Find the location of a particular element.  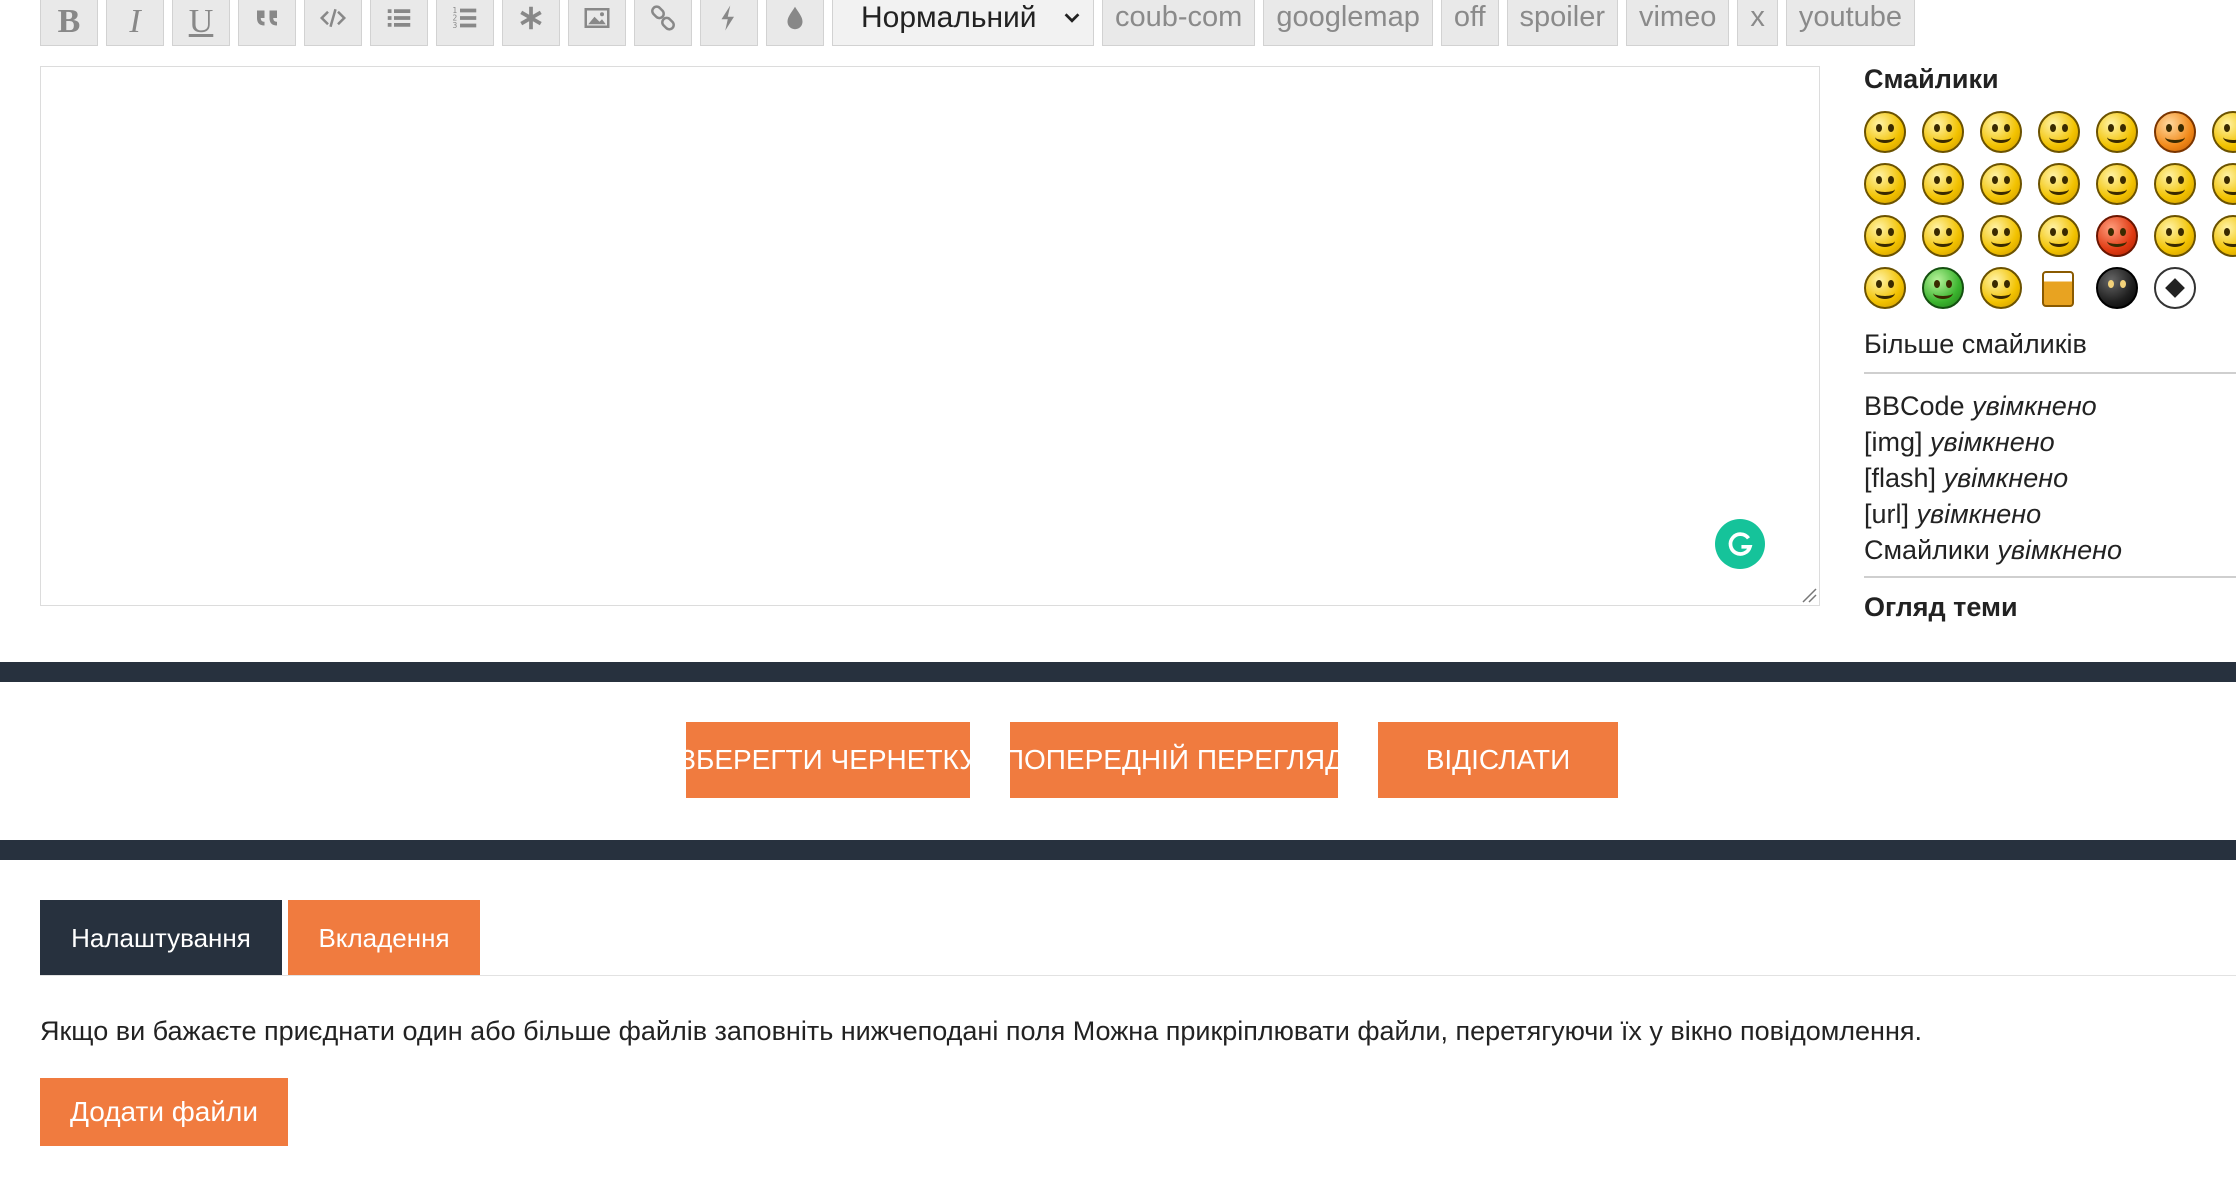

image-button is located at coordinates (597, 23).